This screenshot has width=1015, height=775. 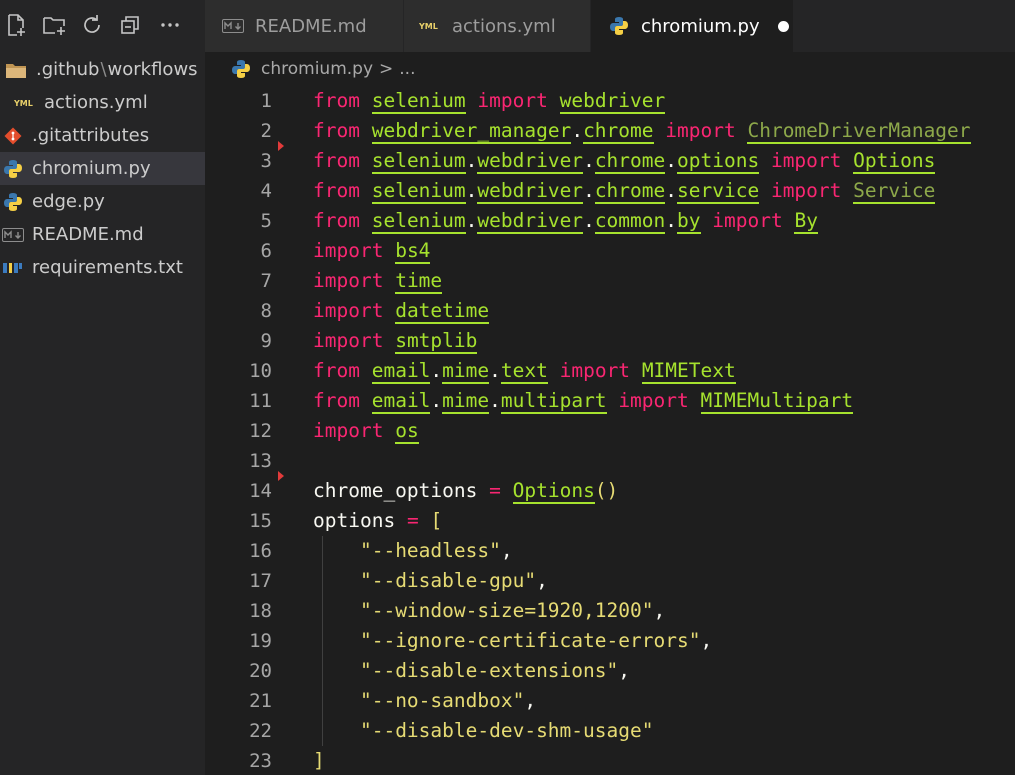 What do you see at coordinates (13, 268) in the screenshot?
I see `pip-requirements-icon` at bounding box center [13, 268].